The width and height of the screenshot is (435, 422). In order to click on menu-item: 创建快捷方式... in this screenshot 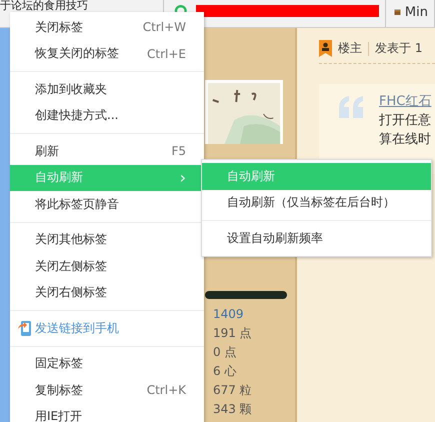, I will do `click(107, 115)`.